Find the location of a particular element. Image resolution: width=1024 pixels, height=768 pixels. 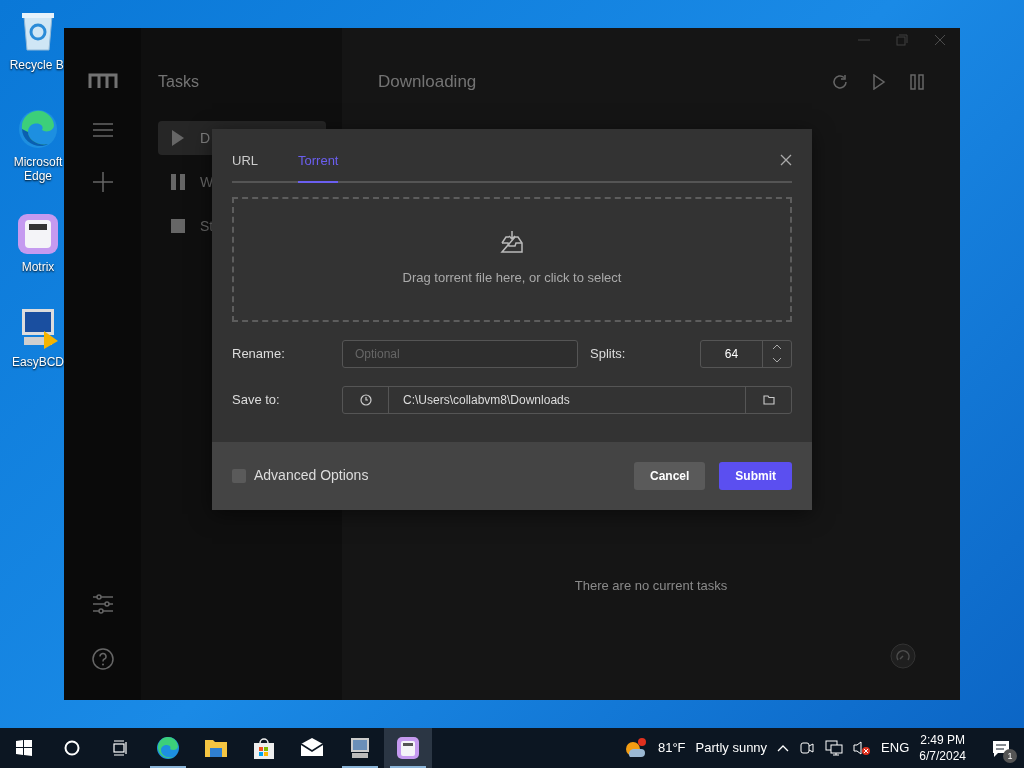

task-view-icon is located at coordinates (120, 748).